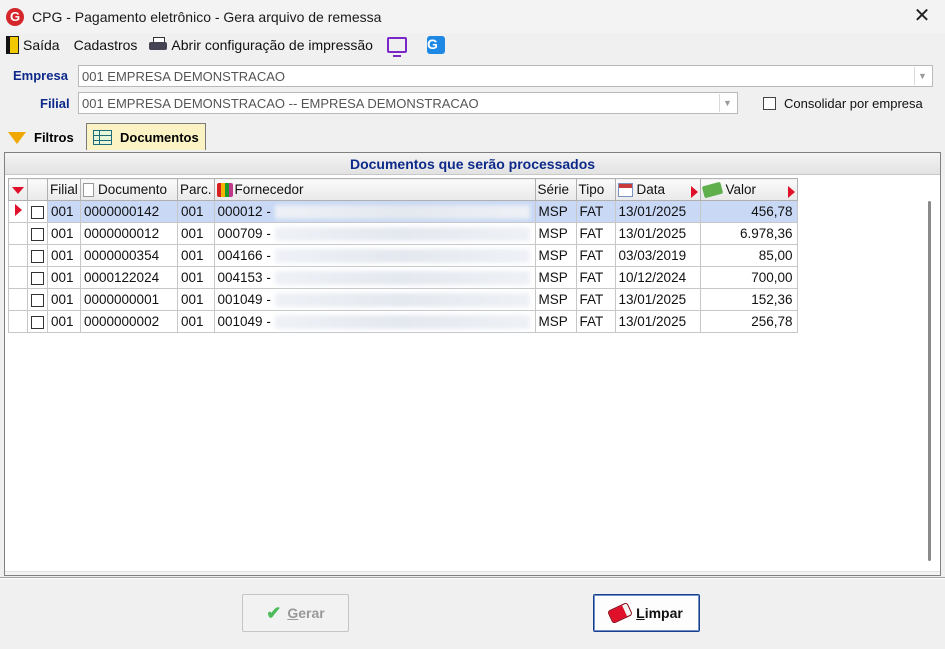 The height and width of the screenshot is (649, 945). I want to click on limpar-button: Limpar, so click(646, 613).